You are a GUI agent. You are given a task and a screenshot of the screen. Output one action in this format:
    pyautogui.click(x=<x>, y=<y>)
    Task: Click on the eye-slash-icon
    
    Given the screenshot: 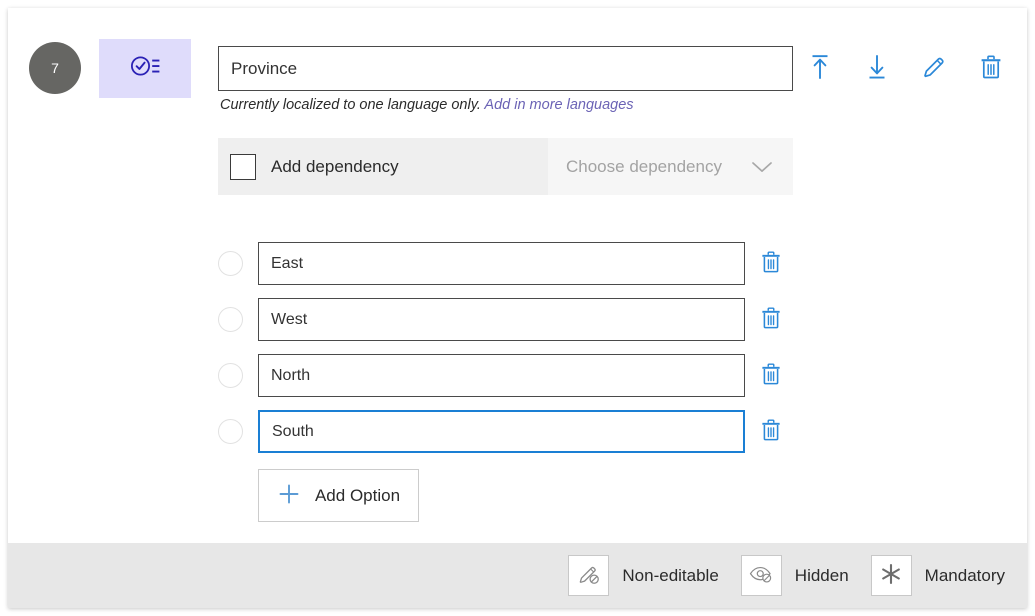 What is the action you would take?
    pyautogui.click(x=761, y=575)
    